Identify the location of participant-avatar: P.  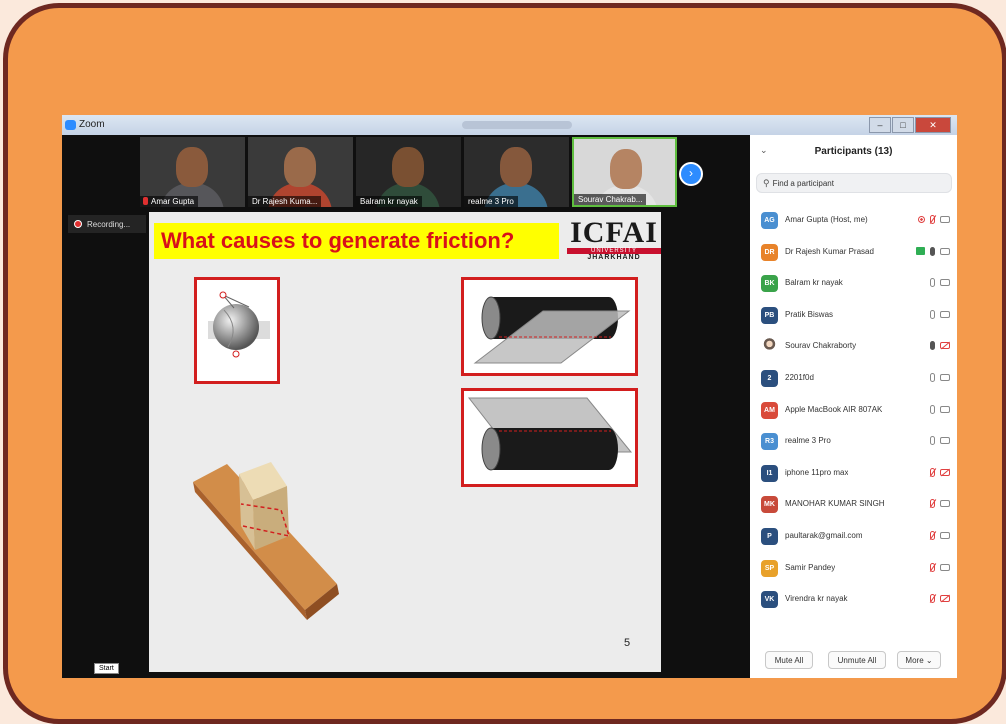
(769, 536).